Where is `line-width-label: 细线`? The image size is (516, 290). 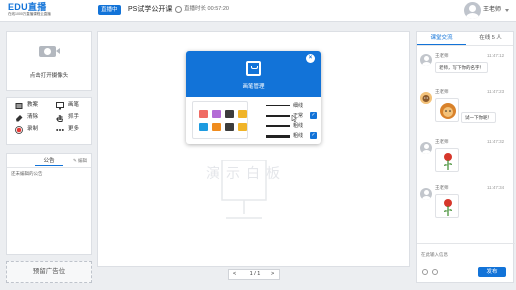 line-width-label: 细线 is located at coordinates (298, 106).